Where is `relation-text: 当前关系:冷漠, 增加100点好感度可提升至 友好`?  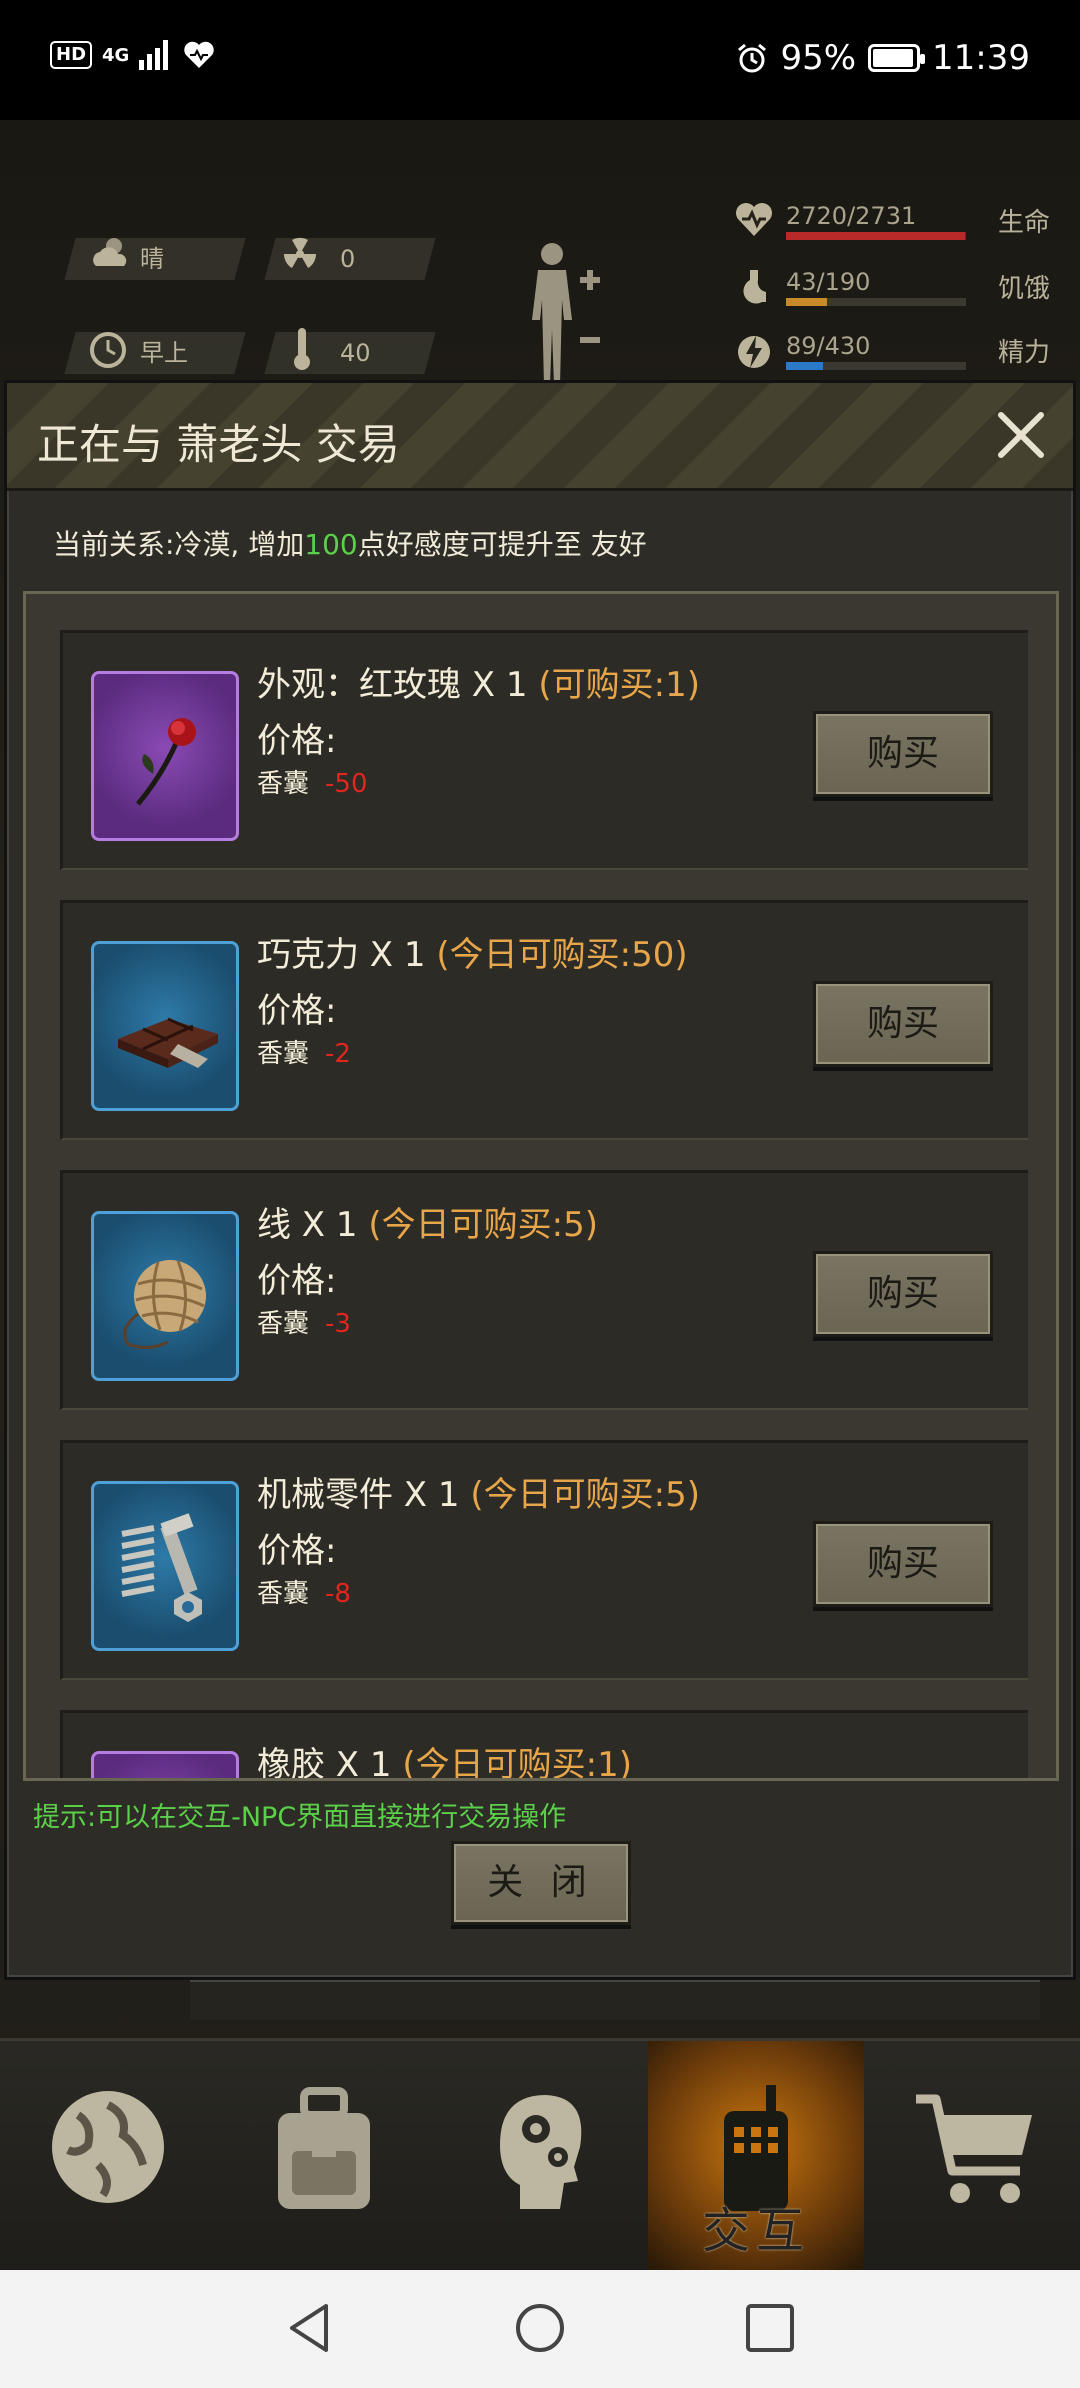 relation-text: 当前关系:冷漠, 增加100点好感度可提升至 友好 is located at coordinates (350, 543).